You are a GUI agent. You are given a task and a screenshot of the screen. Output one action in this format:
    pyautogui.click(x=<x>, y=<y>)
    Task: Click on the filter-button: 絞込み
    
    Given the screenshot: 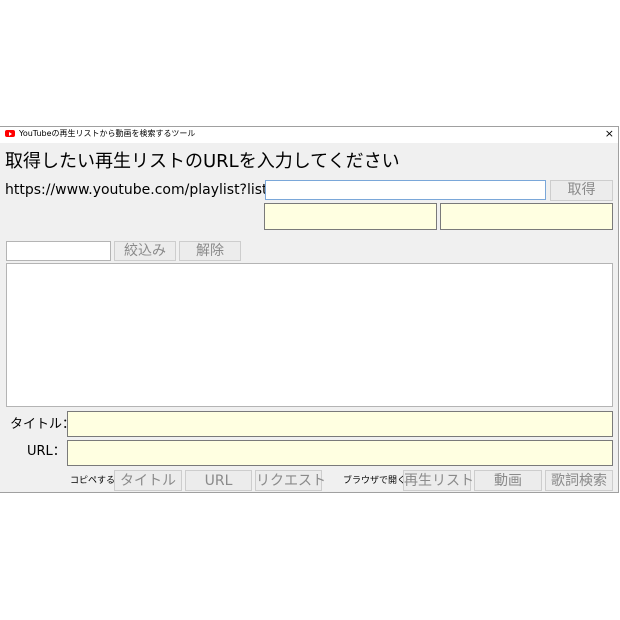 What is the action you would take?
    pyautogui.click(x=145, y=251)
    